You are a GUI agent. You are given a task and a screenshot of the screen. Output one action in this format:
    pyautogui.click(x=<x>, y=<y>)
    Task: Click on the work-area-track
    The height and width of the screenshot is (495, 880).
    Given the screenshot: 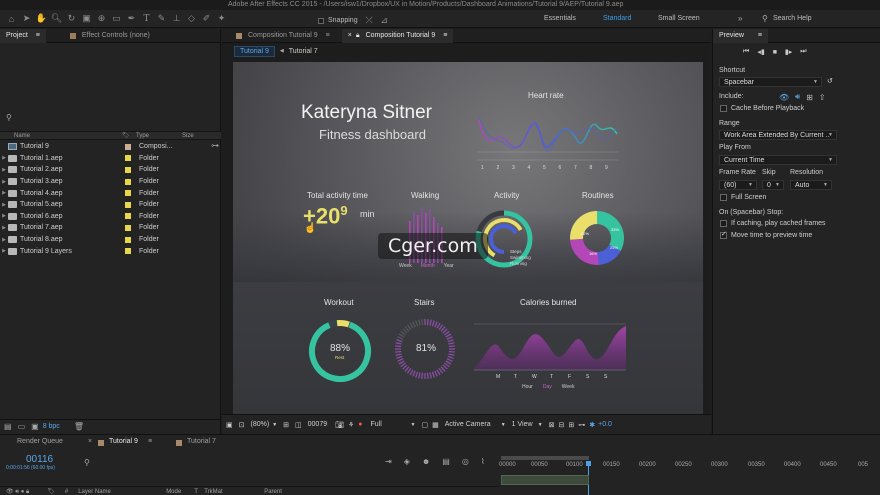 What is the action you would take?
    pyautogui.click(x=545, y=480)
    